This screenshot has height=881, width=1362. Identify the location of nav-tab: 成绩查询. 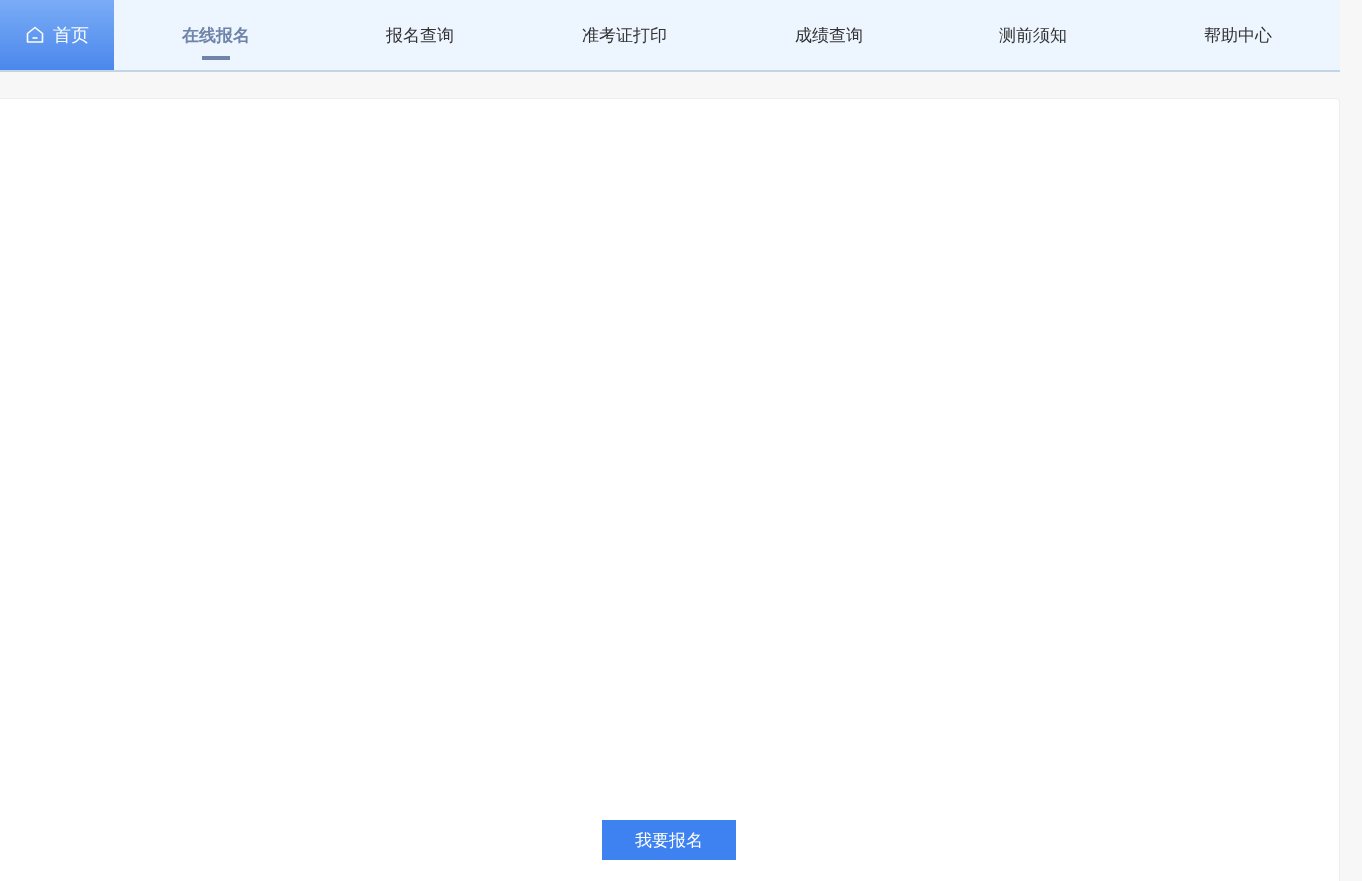
(829, 35).